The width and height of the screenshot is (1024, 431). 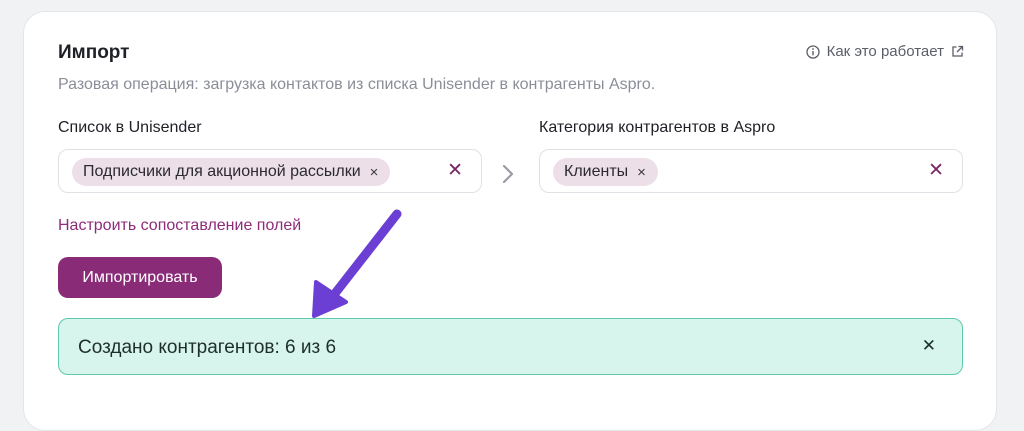 I want to click on target-category-select: Клиенты × ✕, so click(x=751, y=171).